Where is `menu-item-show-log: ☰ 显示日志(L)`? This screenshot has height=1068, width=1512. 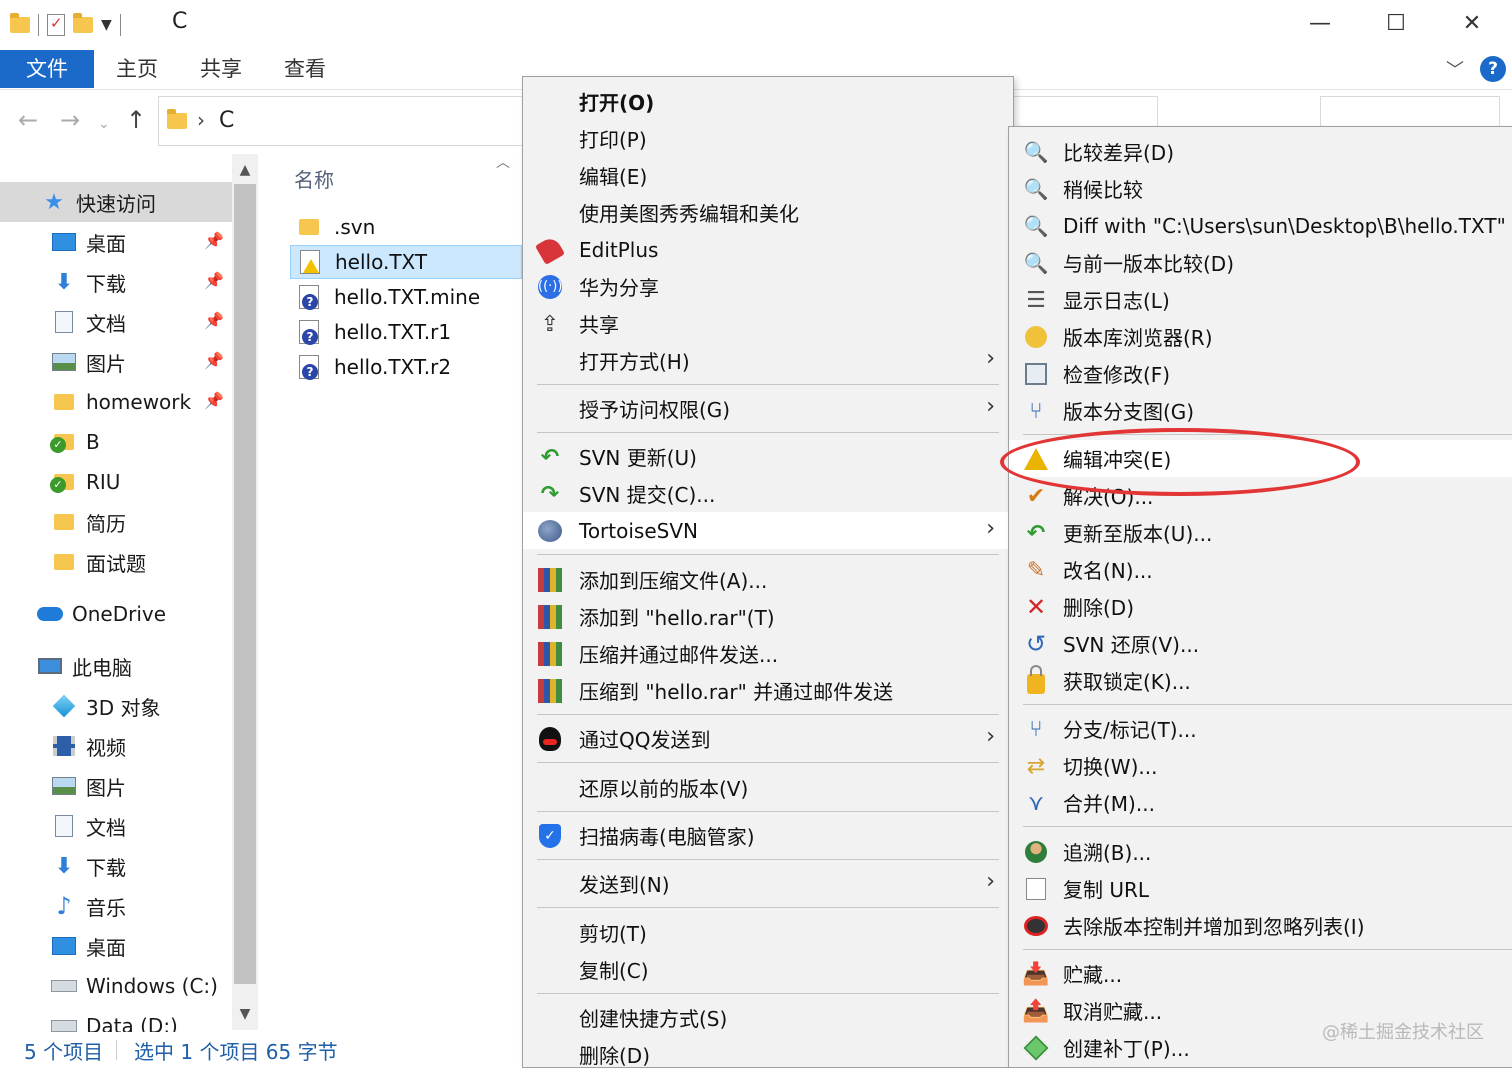 menu-item-show-log: ☰ 显示日志(L) is located at coordinates (1260, 299).